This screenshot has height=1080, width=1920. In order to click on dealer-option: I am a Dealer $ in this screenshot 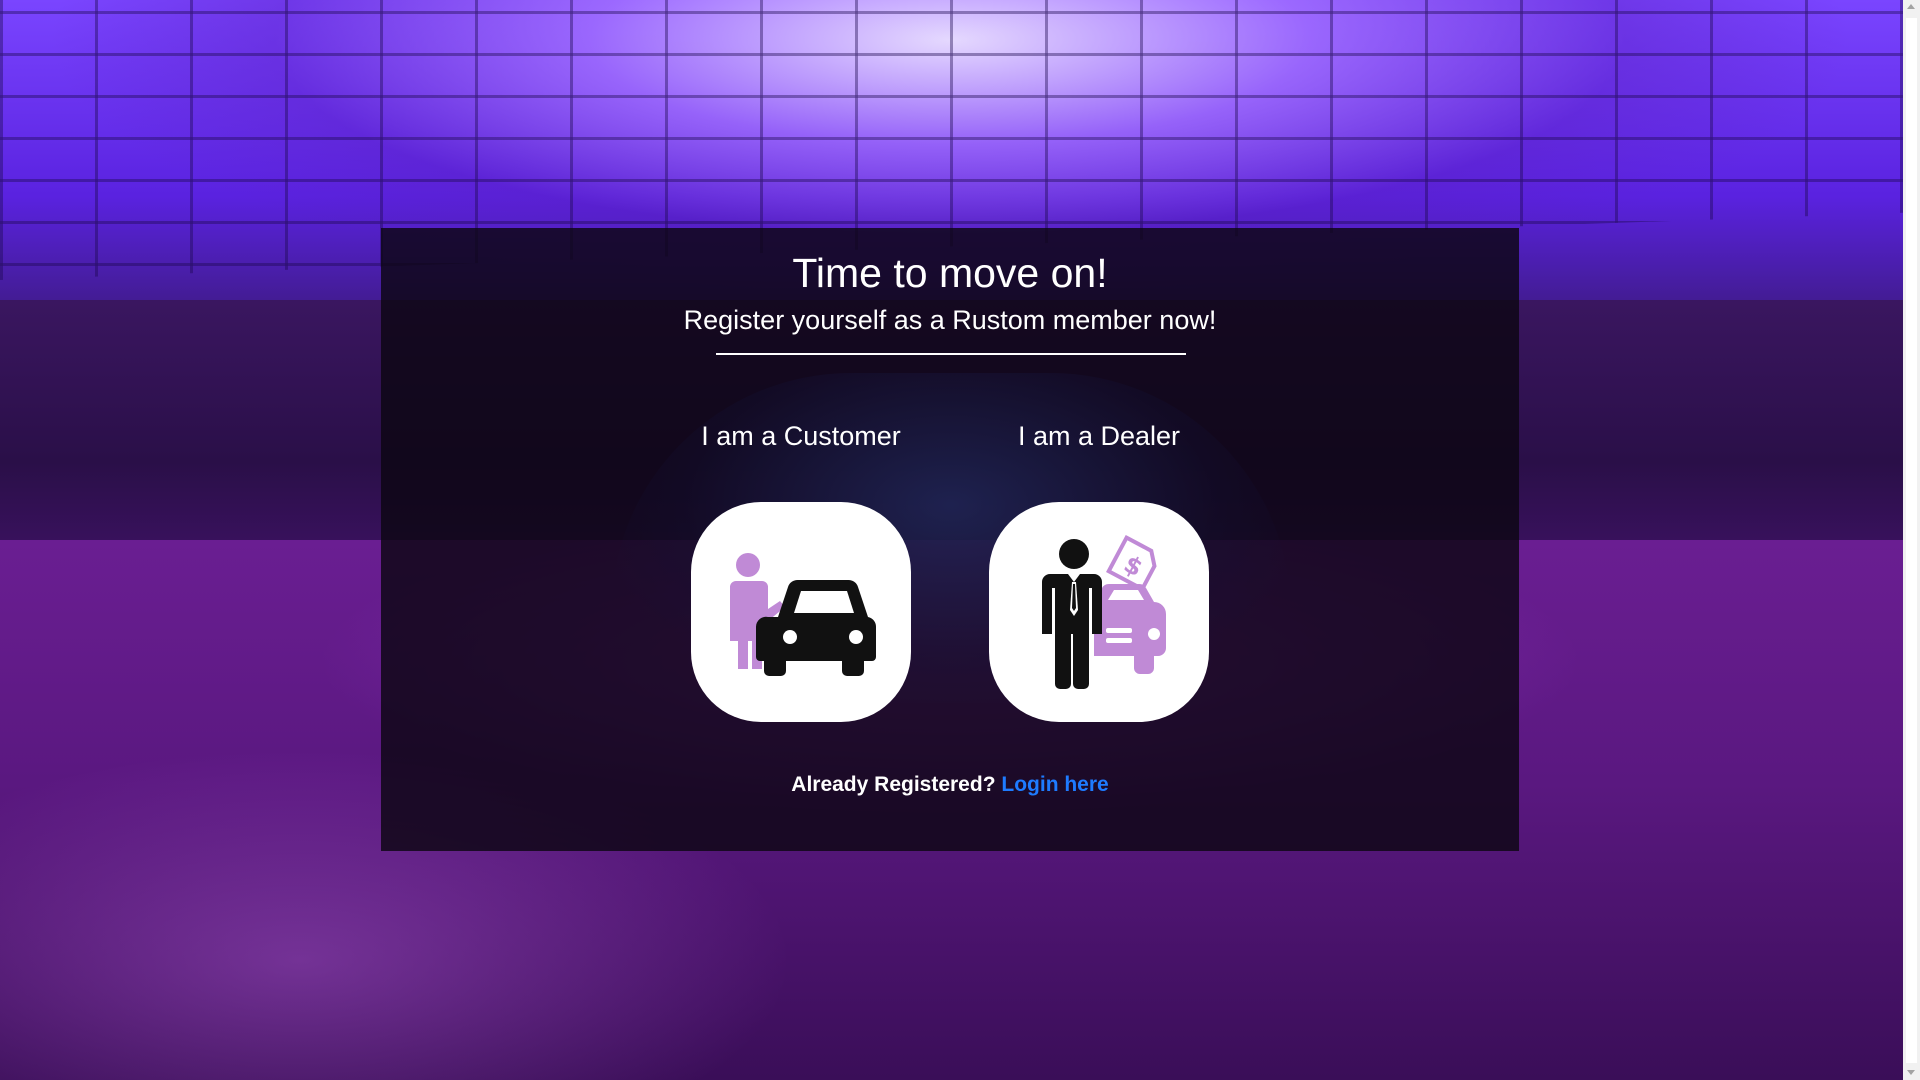, I will do `click(1099, 570)`.